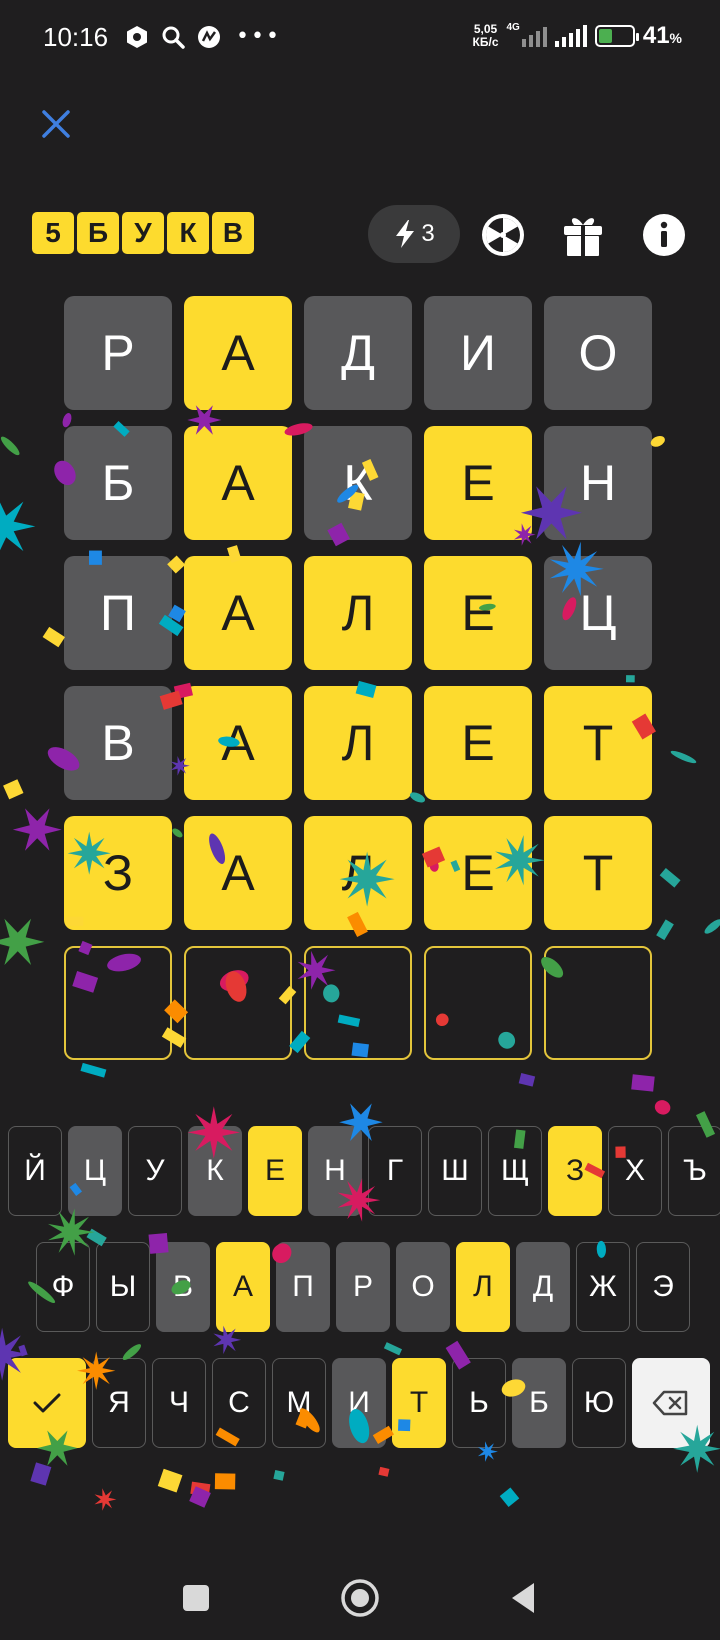 This screenshot has width=720, height=1640. Describe the element at coordinates (694, 1171) in the screenshot. I see `key-Ъ: Ъ` at that location.